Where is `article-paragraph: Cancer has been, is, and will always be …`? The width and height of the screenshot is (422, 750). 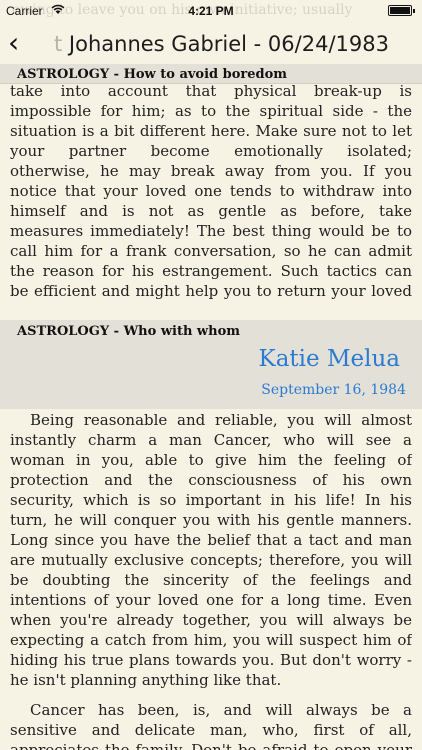 article-paragraph: Cancer has been, is, and will always be … is located at coordinates (211, 725).